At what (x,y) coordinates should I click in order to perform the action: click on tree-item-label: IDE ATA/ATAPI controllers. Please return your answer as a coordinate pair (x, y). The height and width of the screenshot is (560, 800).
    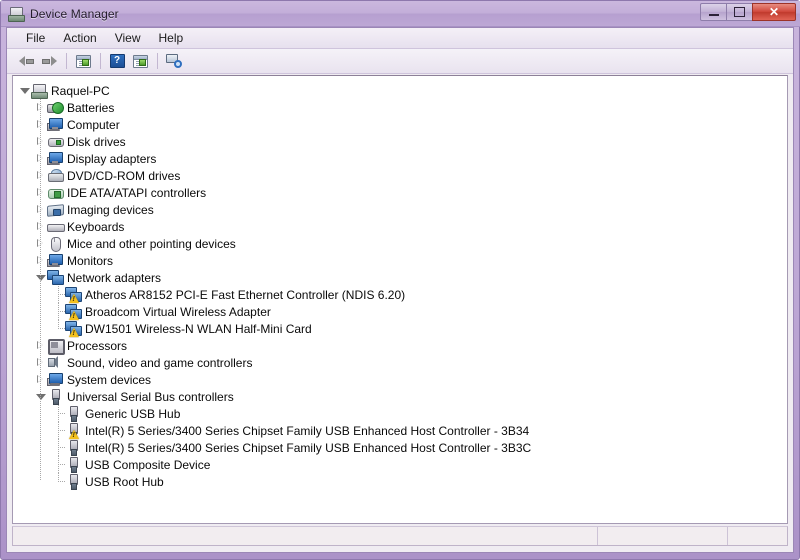
    Looking at the image, I should click on (137, 192).